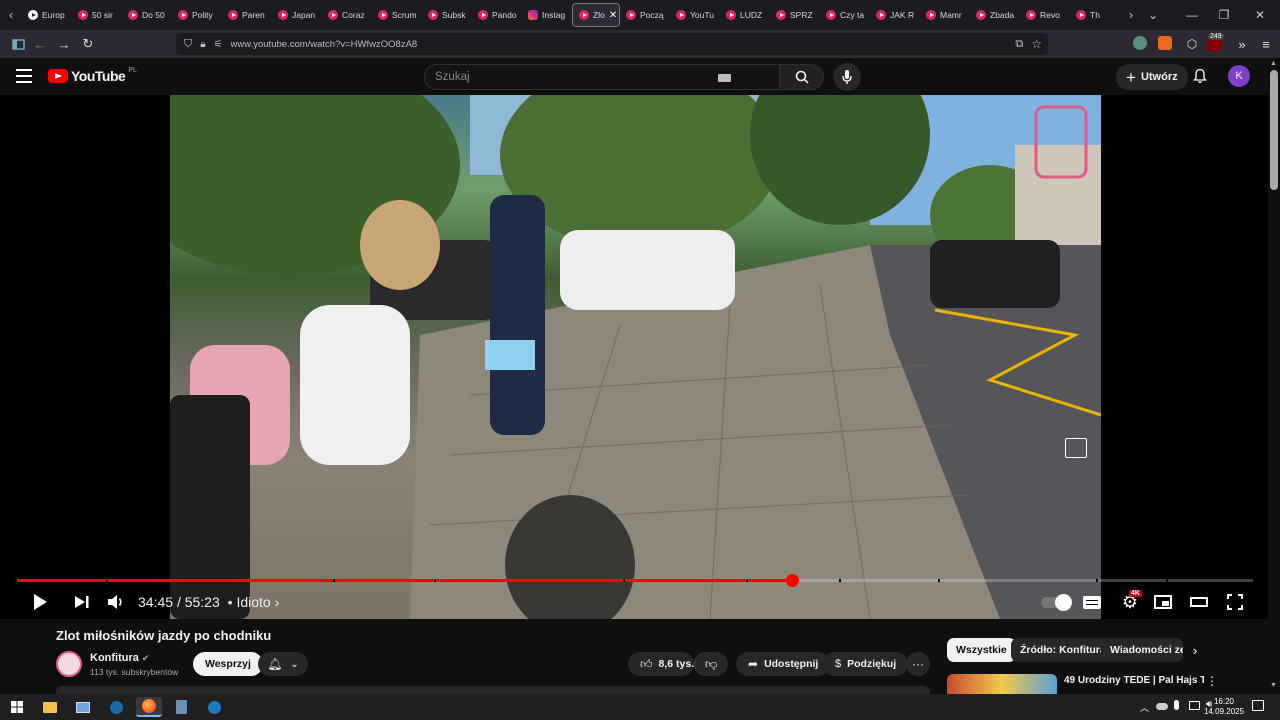 This screenshot has height=720, width=1280. Describe the element at coordinates (783, 664) in the screenshot. I see `share-button: ➦ Udostępnij` at that location.